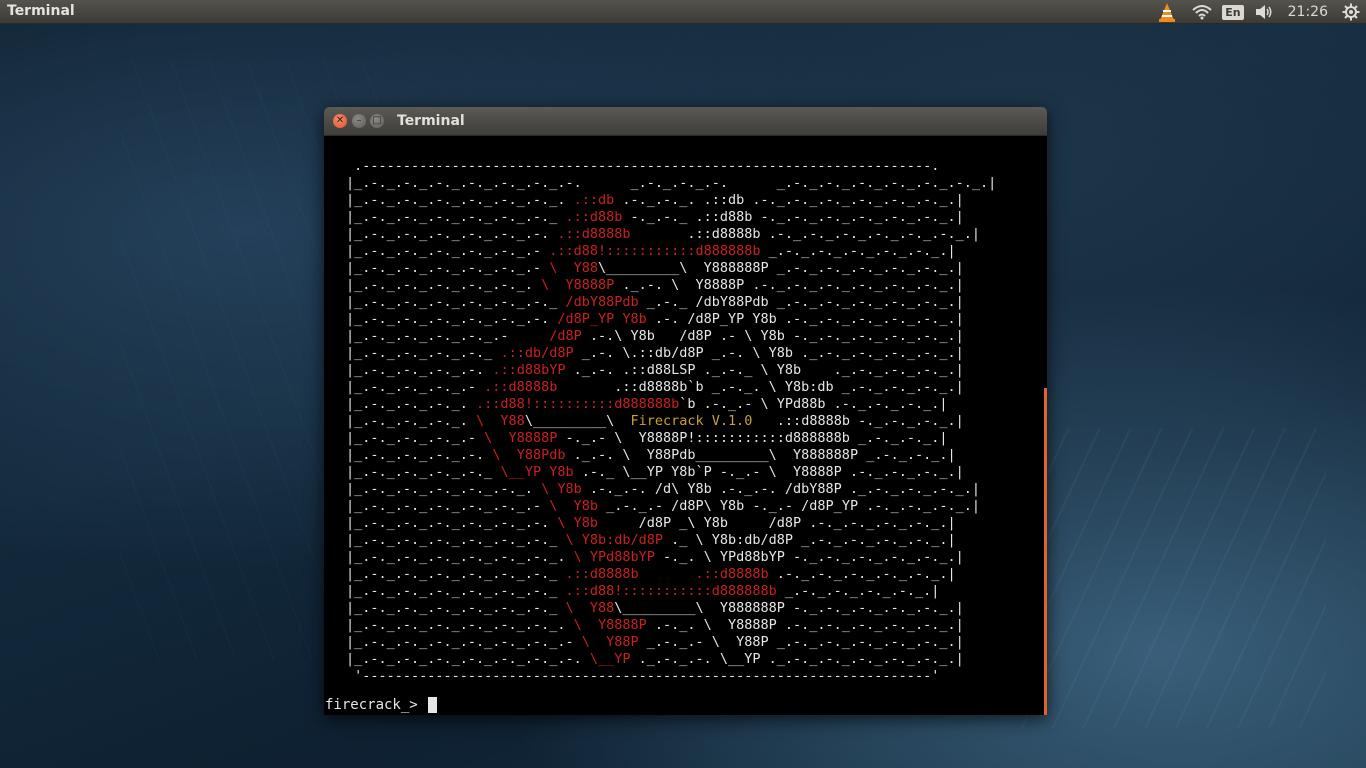 The height and width of the screenshot is (768, 1366). I want to click on panel-app-title: Terminal, so click(41, 11).